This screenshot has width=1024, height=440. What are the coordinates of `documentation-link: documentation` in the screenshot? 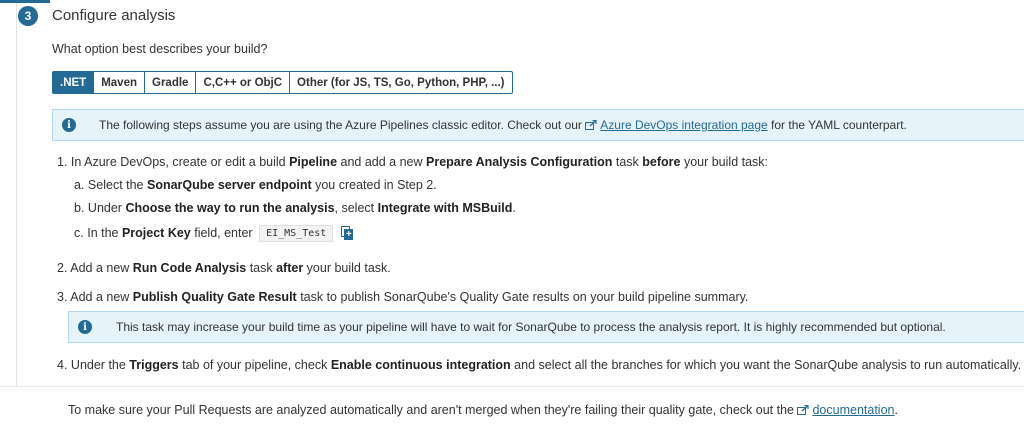 It's located at (846, 410).